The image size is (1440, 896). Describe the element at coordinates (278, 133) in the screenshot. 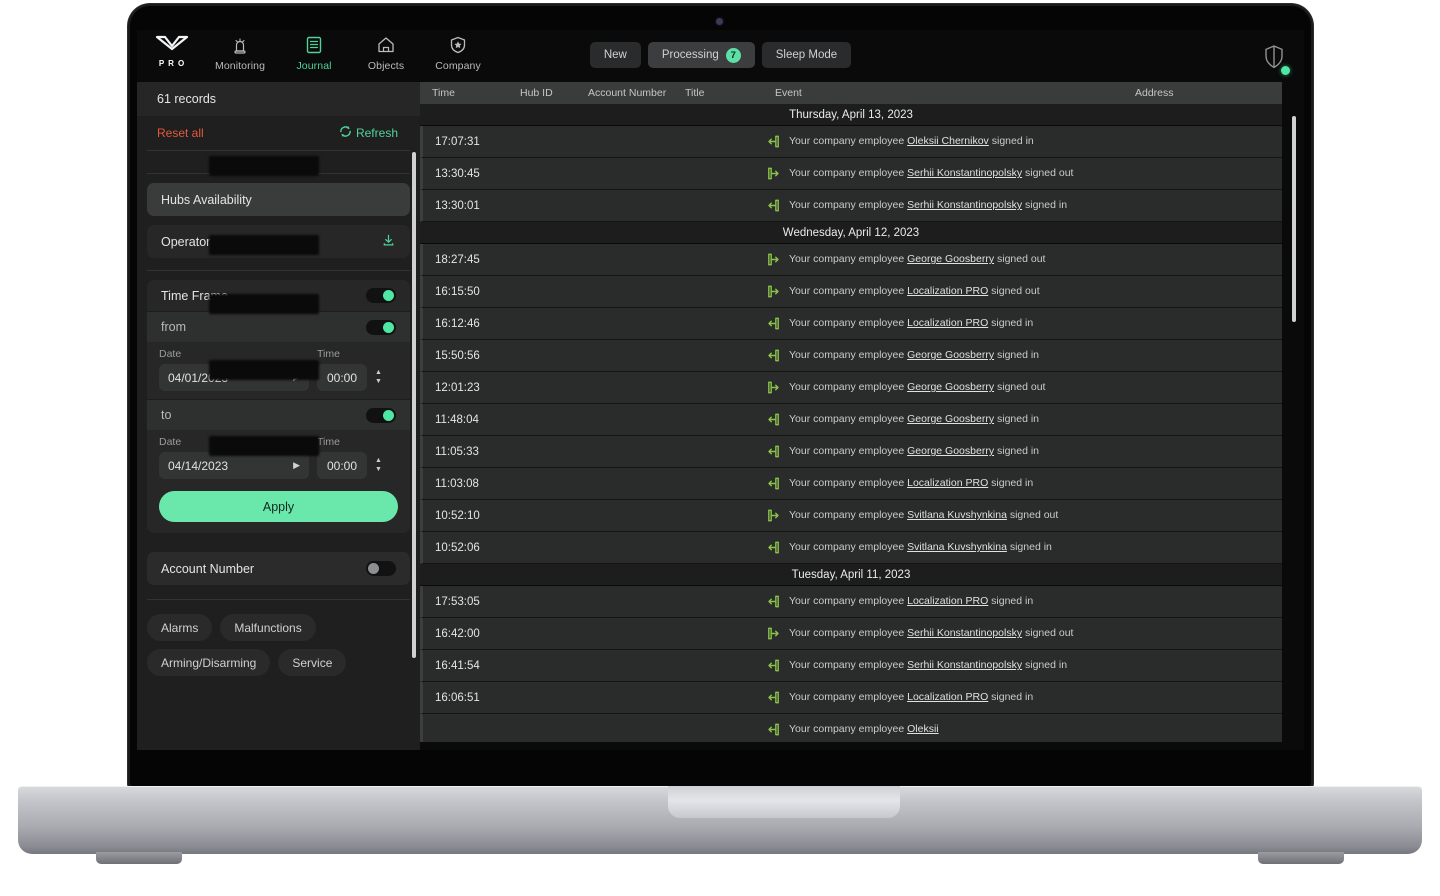

I see `filter-actions-row: Reset all Refresh` at that location.